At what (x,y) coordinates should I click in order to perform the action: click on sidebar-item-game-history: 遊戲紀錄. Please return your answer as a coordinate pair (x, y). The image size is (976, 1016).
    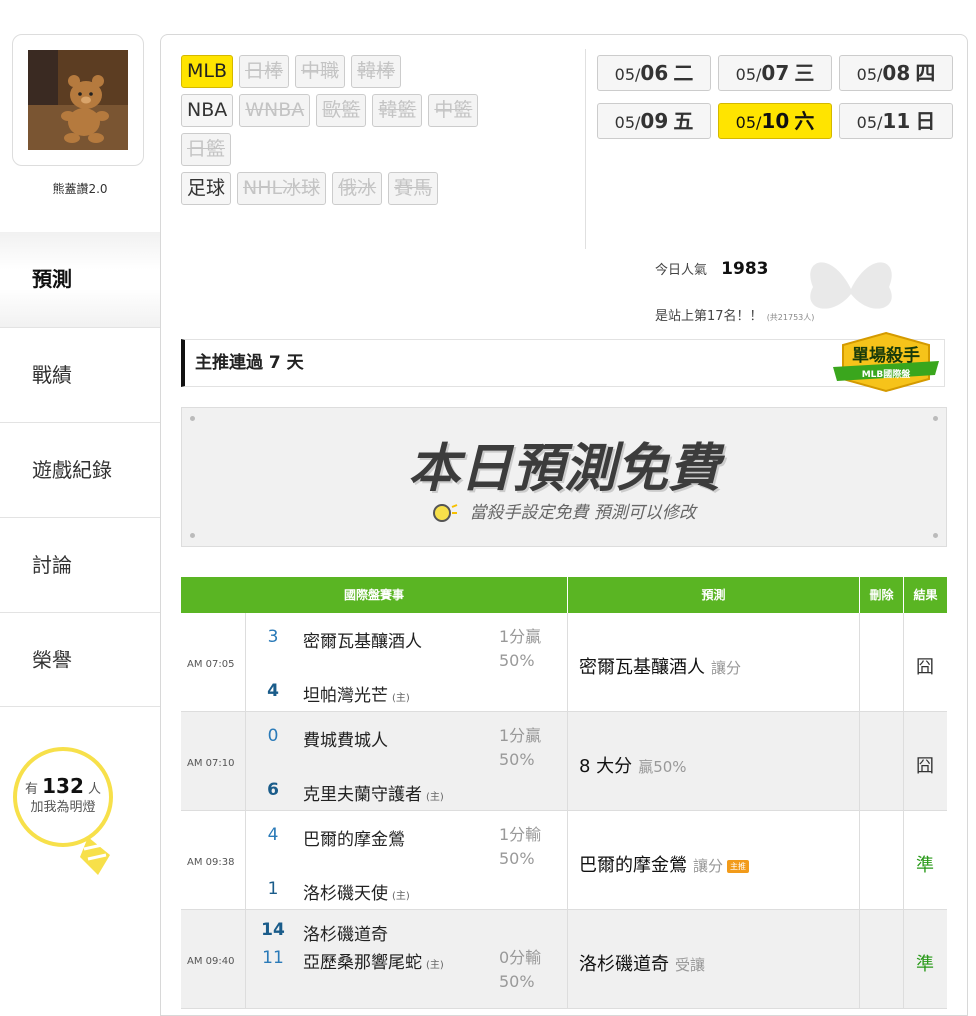
    Looking at the image, I should click on (80, 469).